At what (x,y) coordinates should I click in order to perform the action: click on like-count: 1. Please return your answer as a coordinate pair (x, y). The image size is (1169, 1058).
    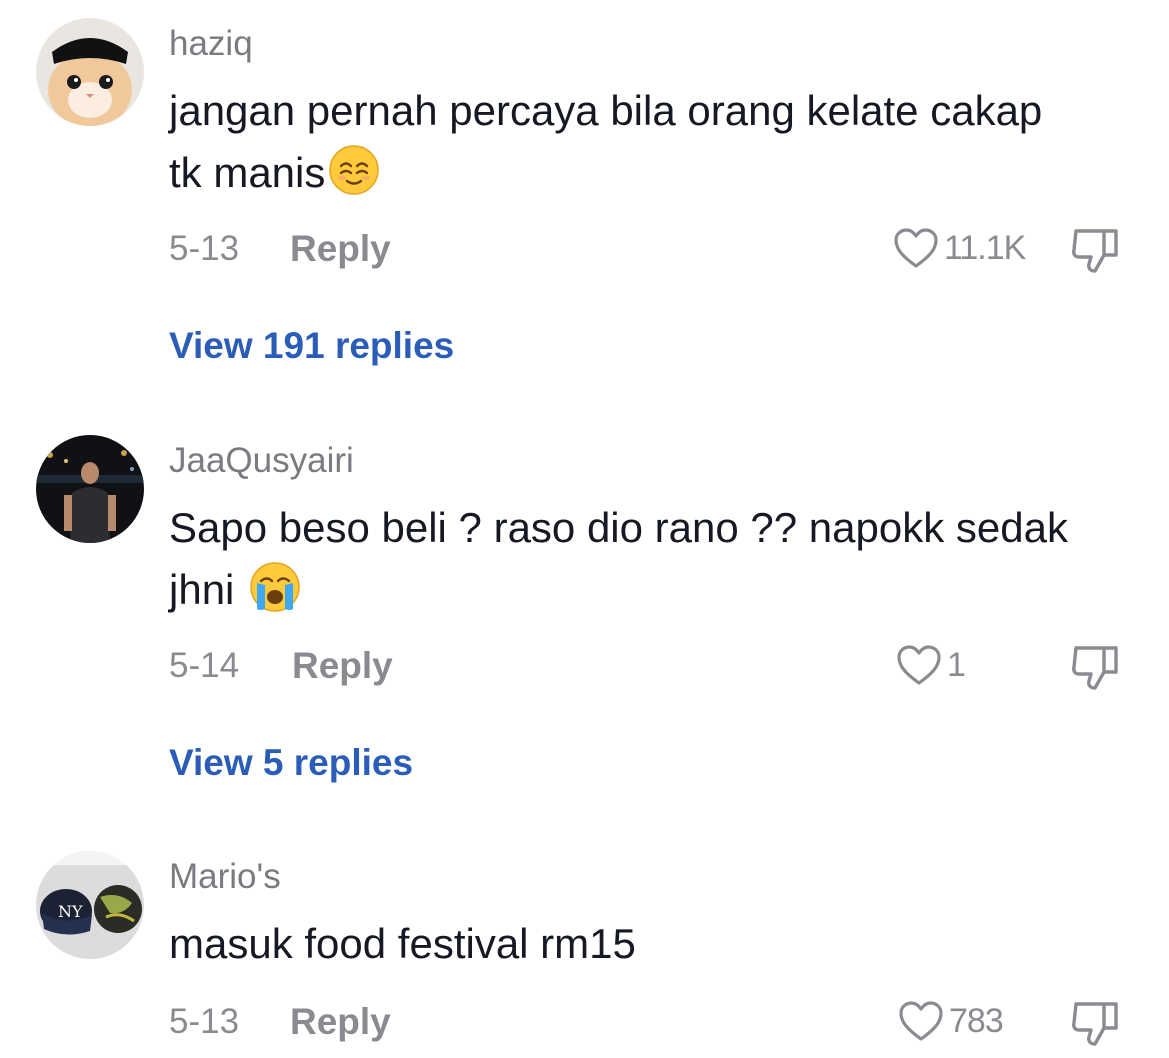
    Looking at the image, I should click on (956, 664).